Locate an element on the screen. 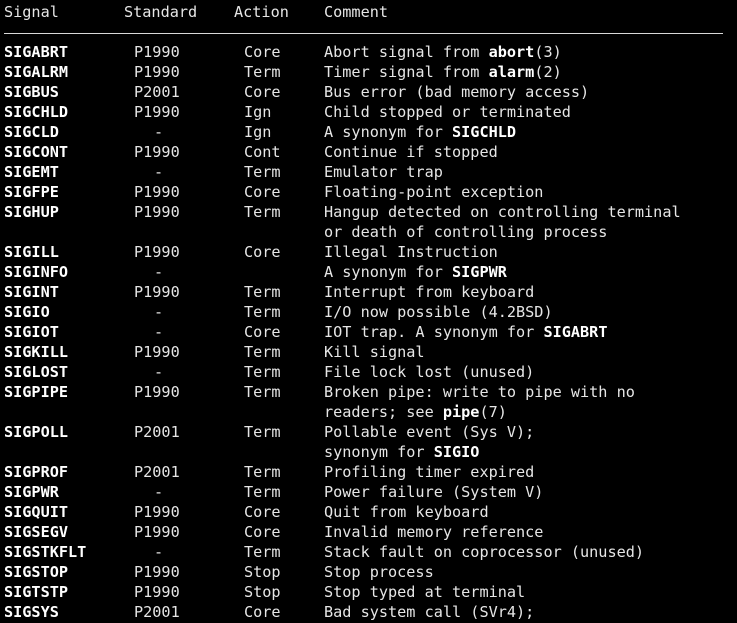 The height and width of the screenshot is (623, 737). comment-text: A synonym for is located at coordinates (388, 272).